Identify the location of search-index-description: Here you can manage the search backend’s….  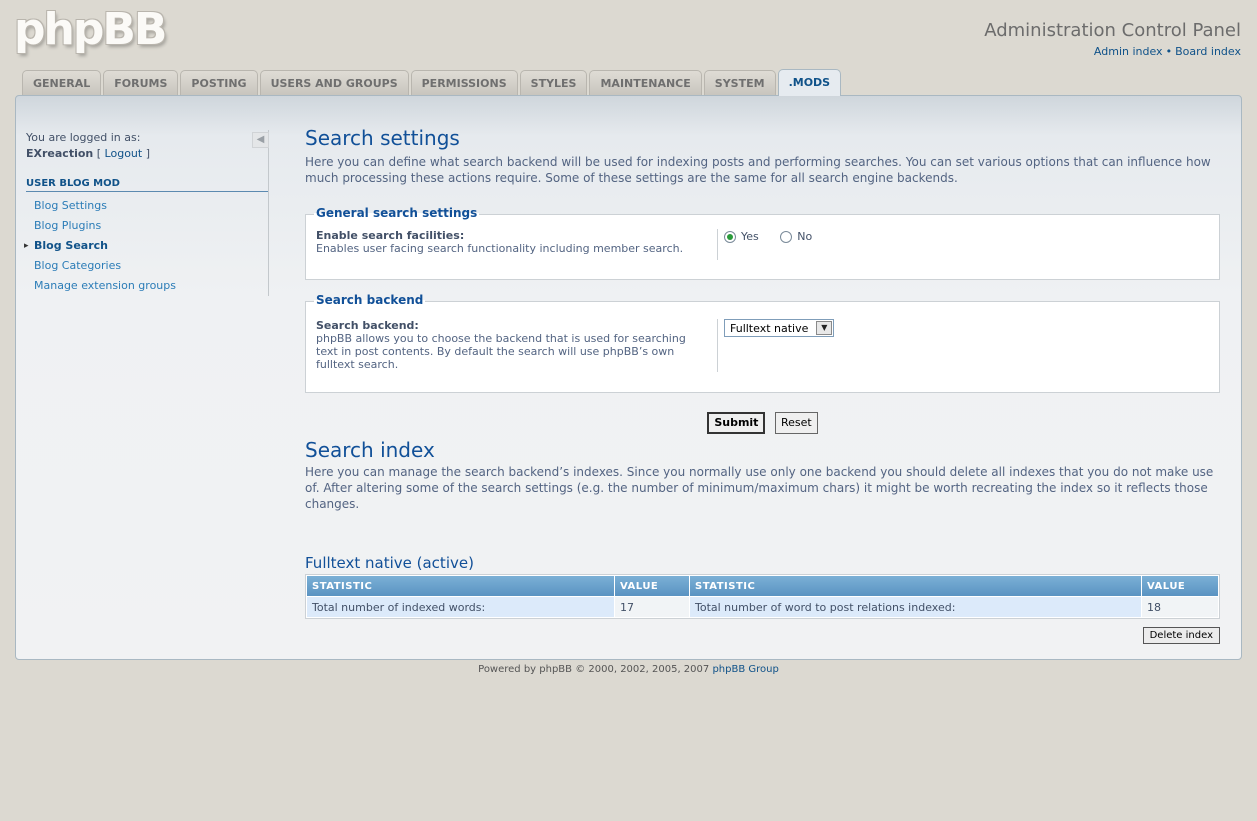
(759, 488).